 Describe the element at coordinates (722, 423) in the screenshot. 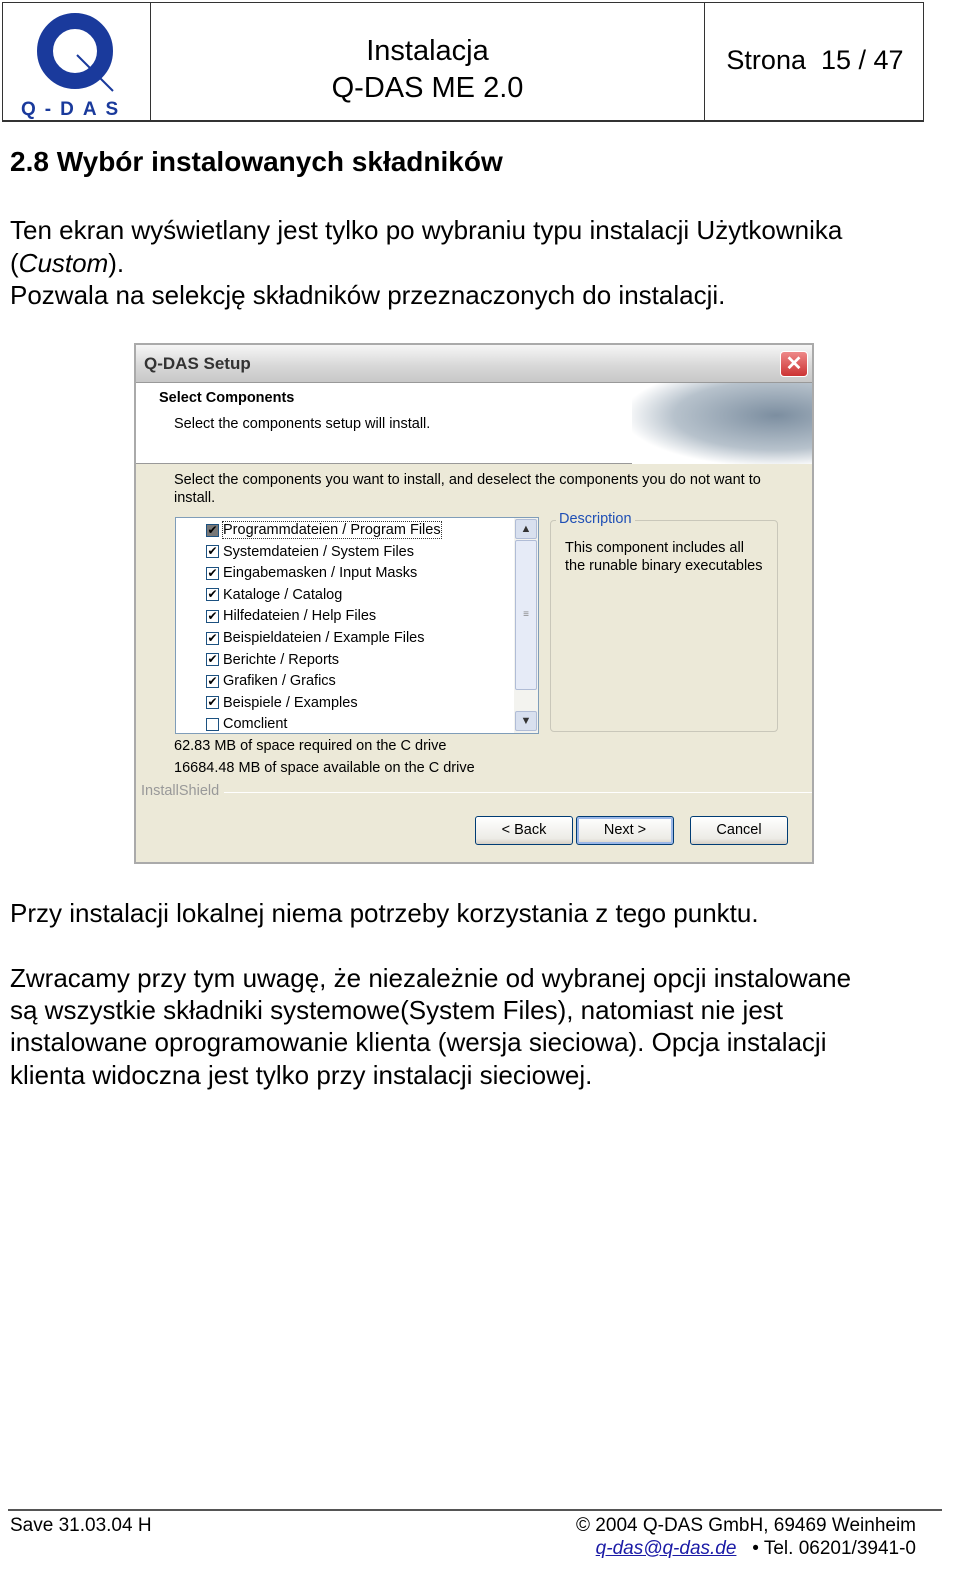

I see `header-art` at that location.